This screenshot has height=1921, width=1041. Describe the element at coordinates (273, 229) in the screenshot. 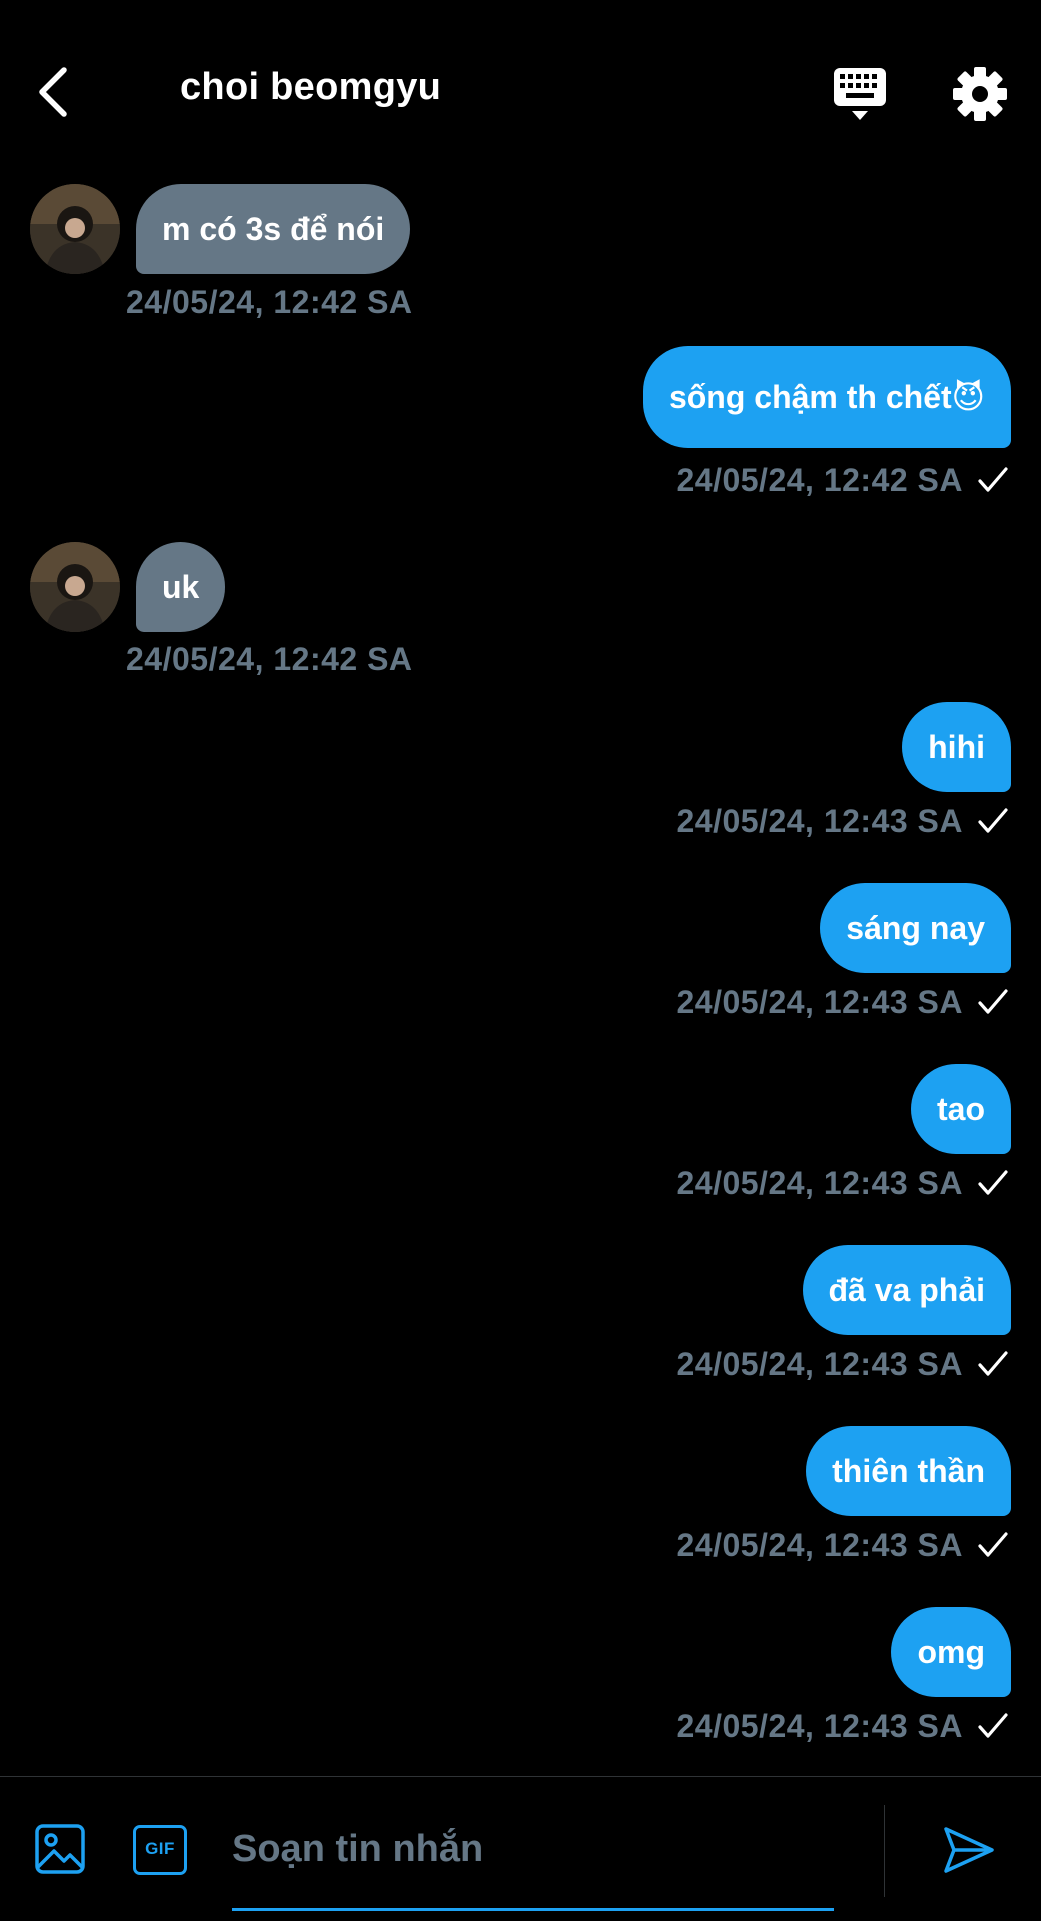

I see `message-bubble-incoming: m có 3s để nói` at that location.